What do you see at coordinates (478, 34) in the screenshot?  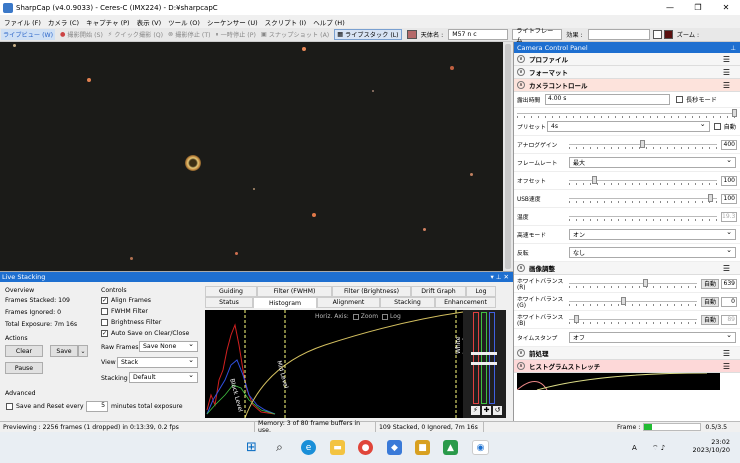 I see `target-name-input: M57 n c` at bounding box center [478, 34].